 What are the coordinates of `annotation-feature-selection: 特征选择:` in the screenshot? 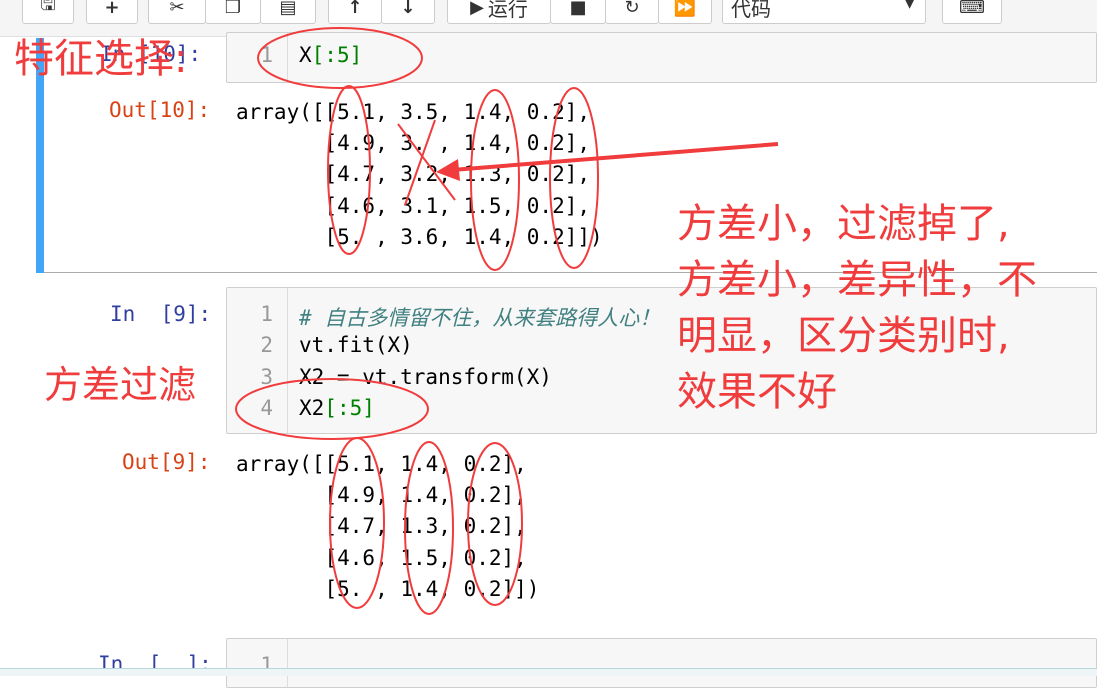 It's located at (101, 59).